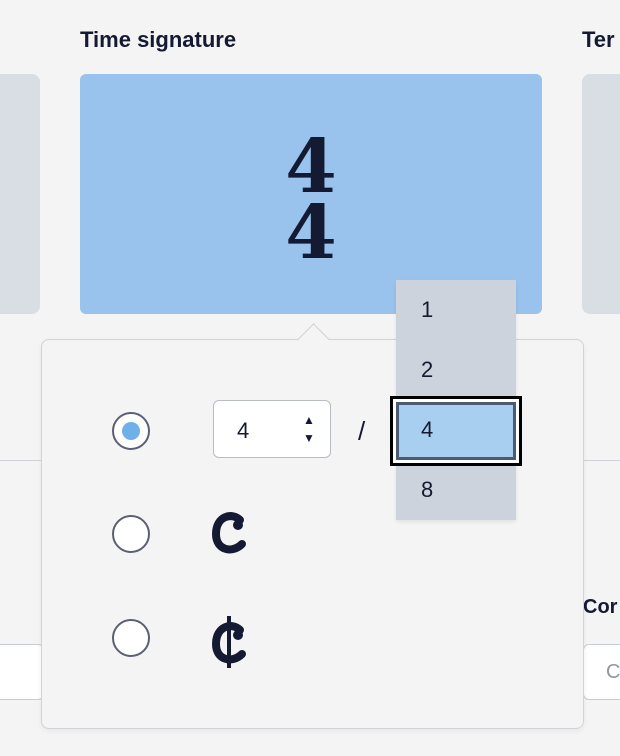  Describe the element at coordinates (309, 420) in the screenshot. I see `spin-up-icon: ▲` at that location.